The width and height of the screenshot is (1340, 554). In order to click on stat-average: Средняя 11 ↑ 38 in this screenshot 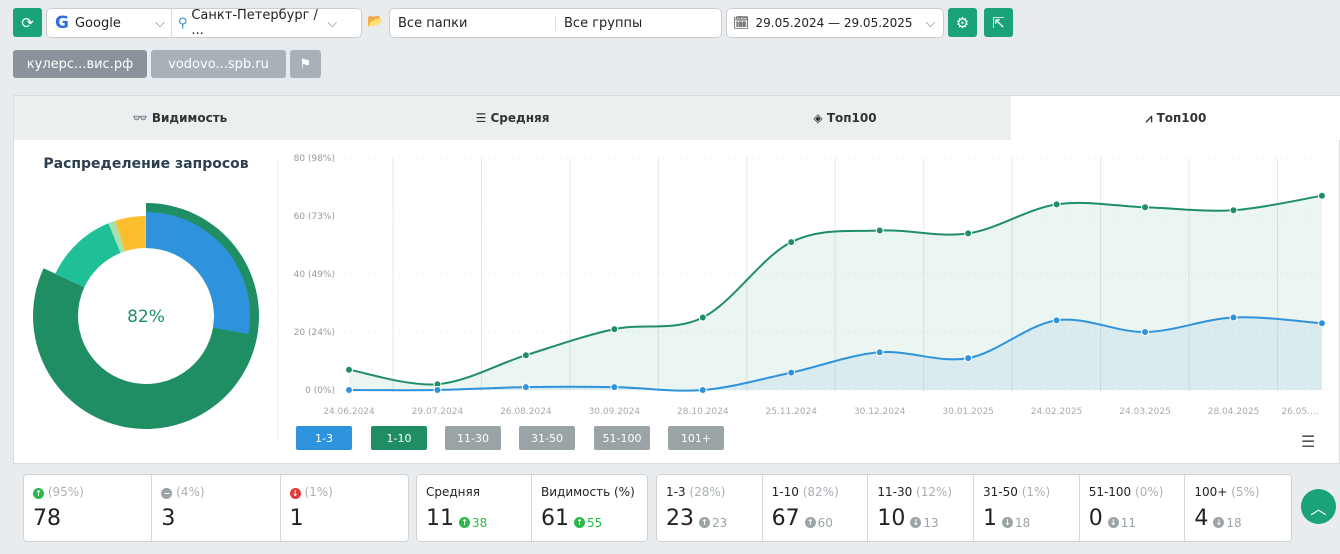, I will do `click(474, 508)`.